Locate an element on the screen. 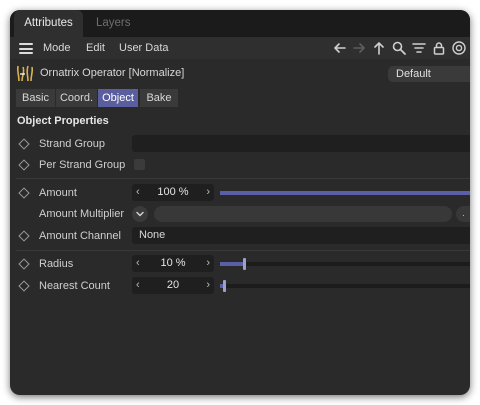  amount-row: Amount ‹ 100 % › is located at coordinates (240, 193).